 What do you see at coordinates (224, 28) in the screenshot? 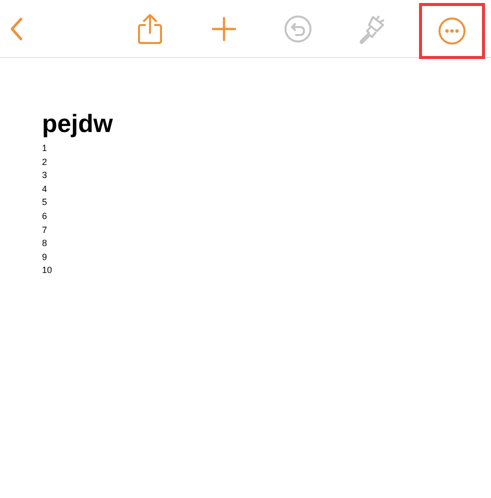
I see `add-icon` at bounding box center [224, 28].